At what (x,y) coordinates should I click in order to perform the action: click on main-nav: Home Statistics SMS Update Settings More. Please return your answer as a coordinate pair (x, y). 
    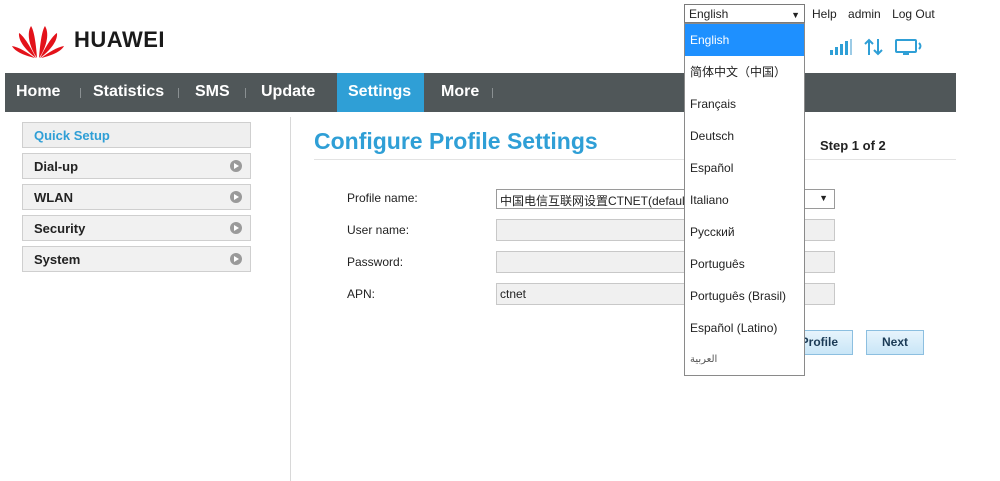
    Looking at the image, I should click on (480, 92).